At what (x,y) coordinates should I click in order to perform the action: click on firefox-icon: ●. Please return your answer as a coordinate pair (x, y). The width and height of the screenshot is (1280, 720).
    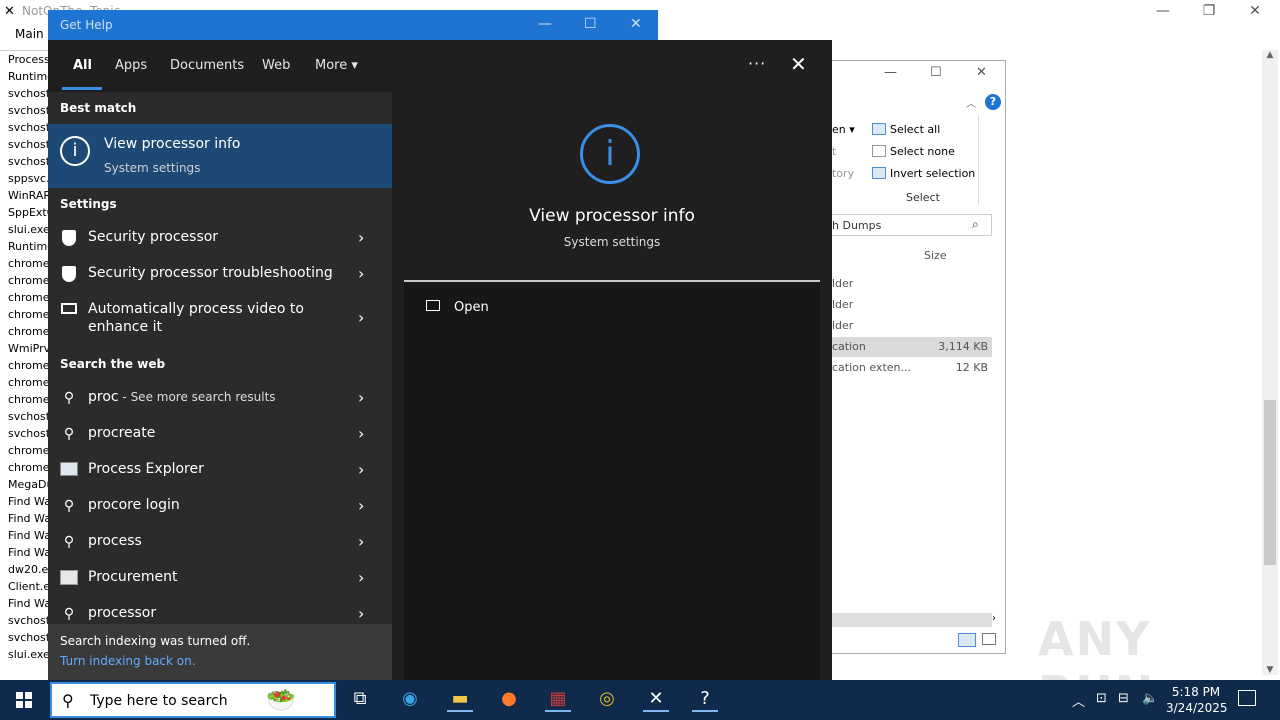
    Looking at the image, I should click on (509, 700).